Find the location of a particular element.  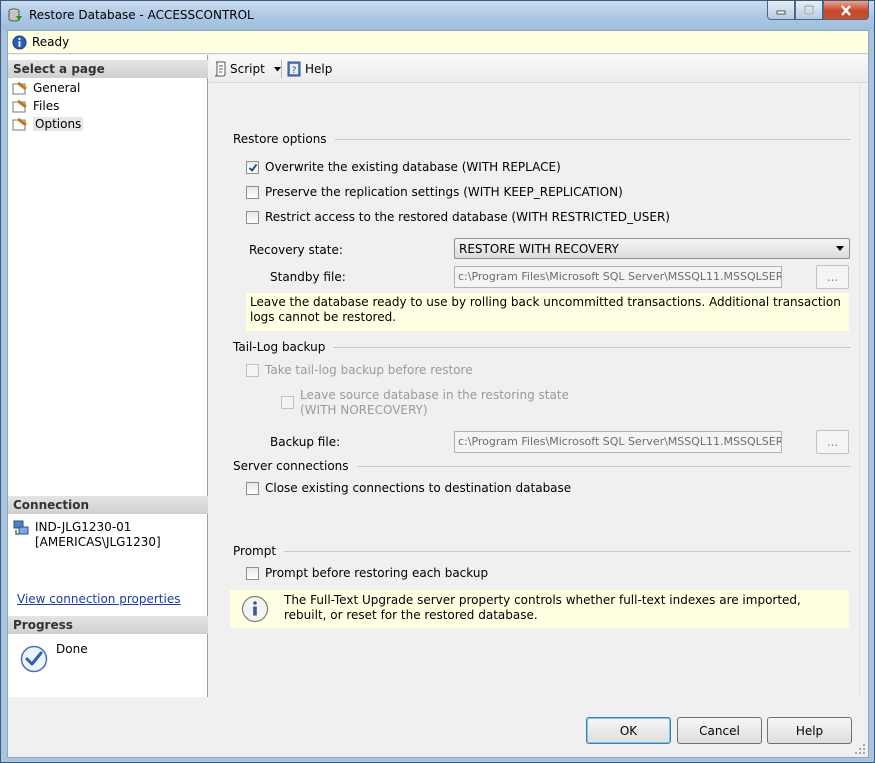

title-bar: Restore Database - ACCESSCONTROL is located at coordinates (437, 15).